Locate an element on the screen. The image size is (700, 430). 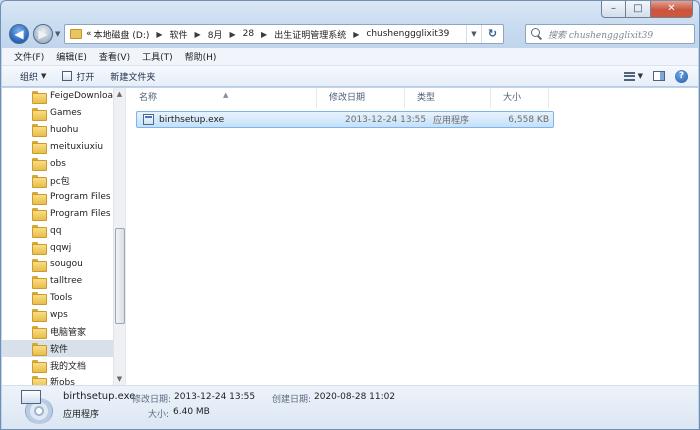
menu-edit: 编辑(E) is located at coordinates (71, 56).